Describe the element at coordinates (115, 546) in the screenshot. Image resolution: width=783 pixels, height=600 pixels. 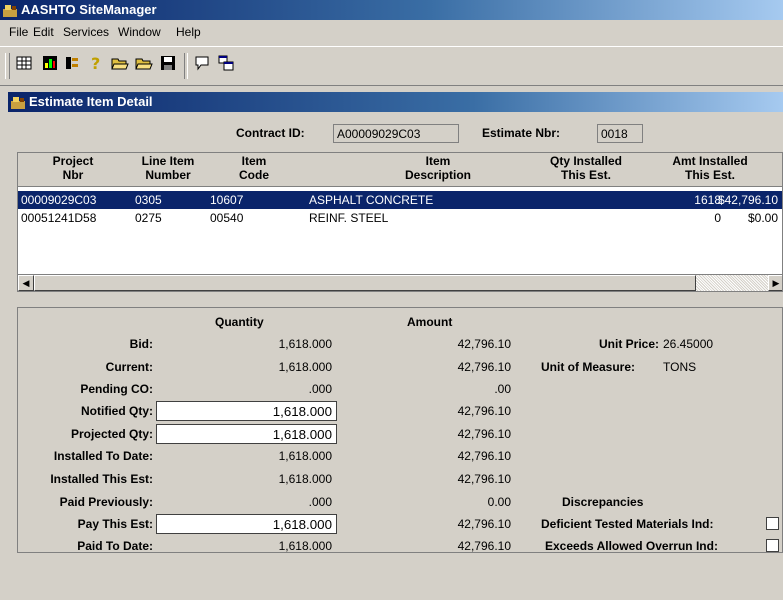
I see `paid-to-date-label: Paid To Date:` at that location.